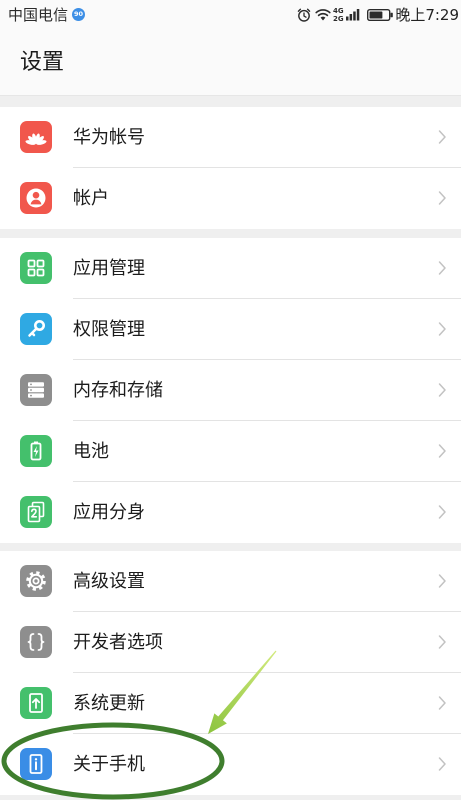 Image resolution: width=461 pixels, height=800 pixels. Describe the element at coordinates (323, 15) in the screenshot. I see `wifi-icon` at that location.